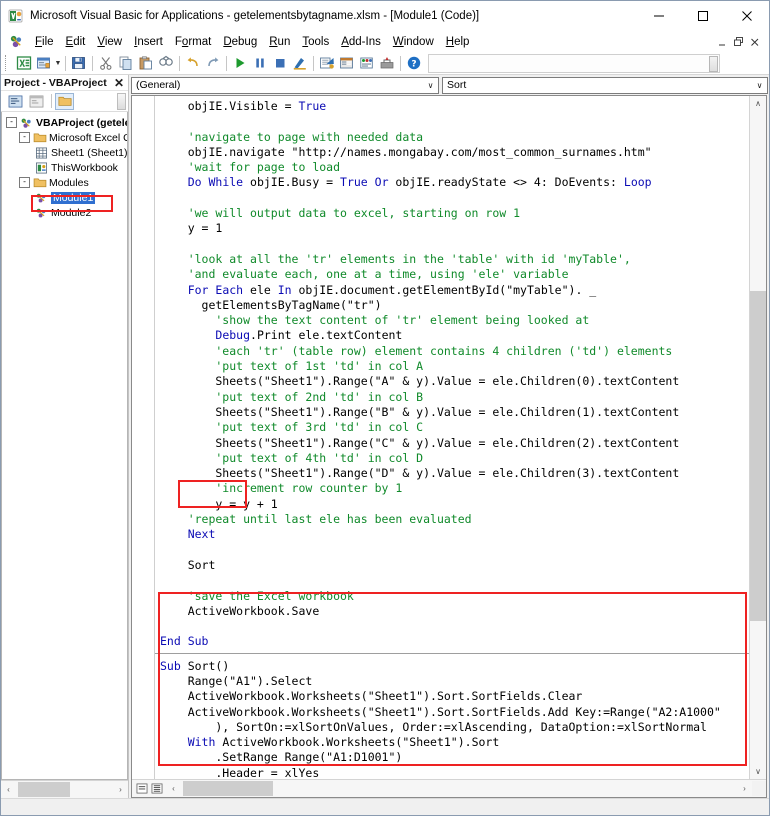 This screenshot has width=770, height=816. I want to click on minimize-button, so click(659, 16).